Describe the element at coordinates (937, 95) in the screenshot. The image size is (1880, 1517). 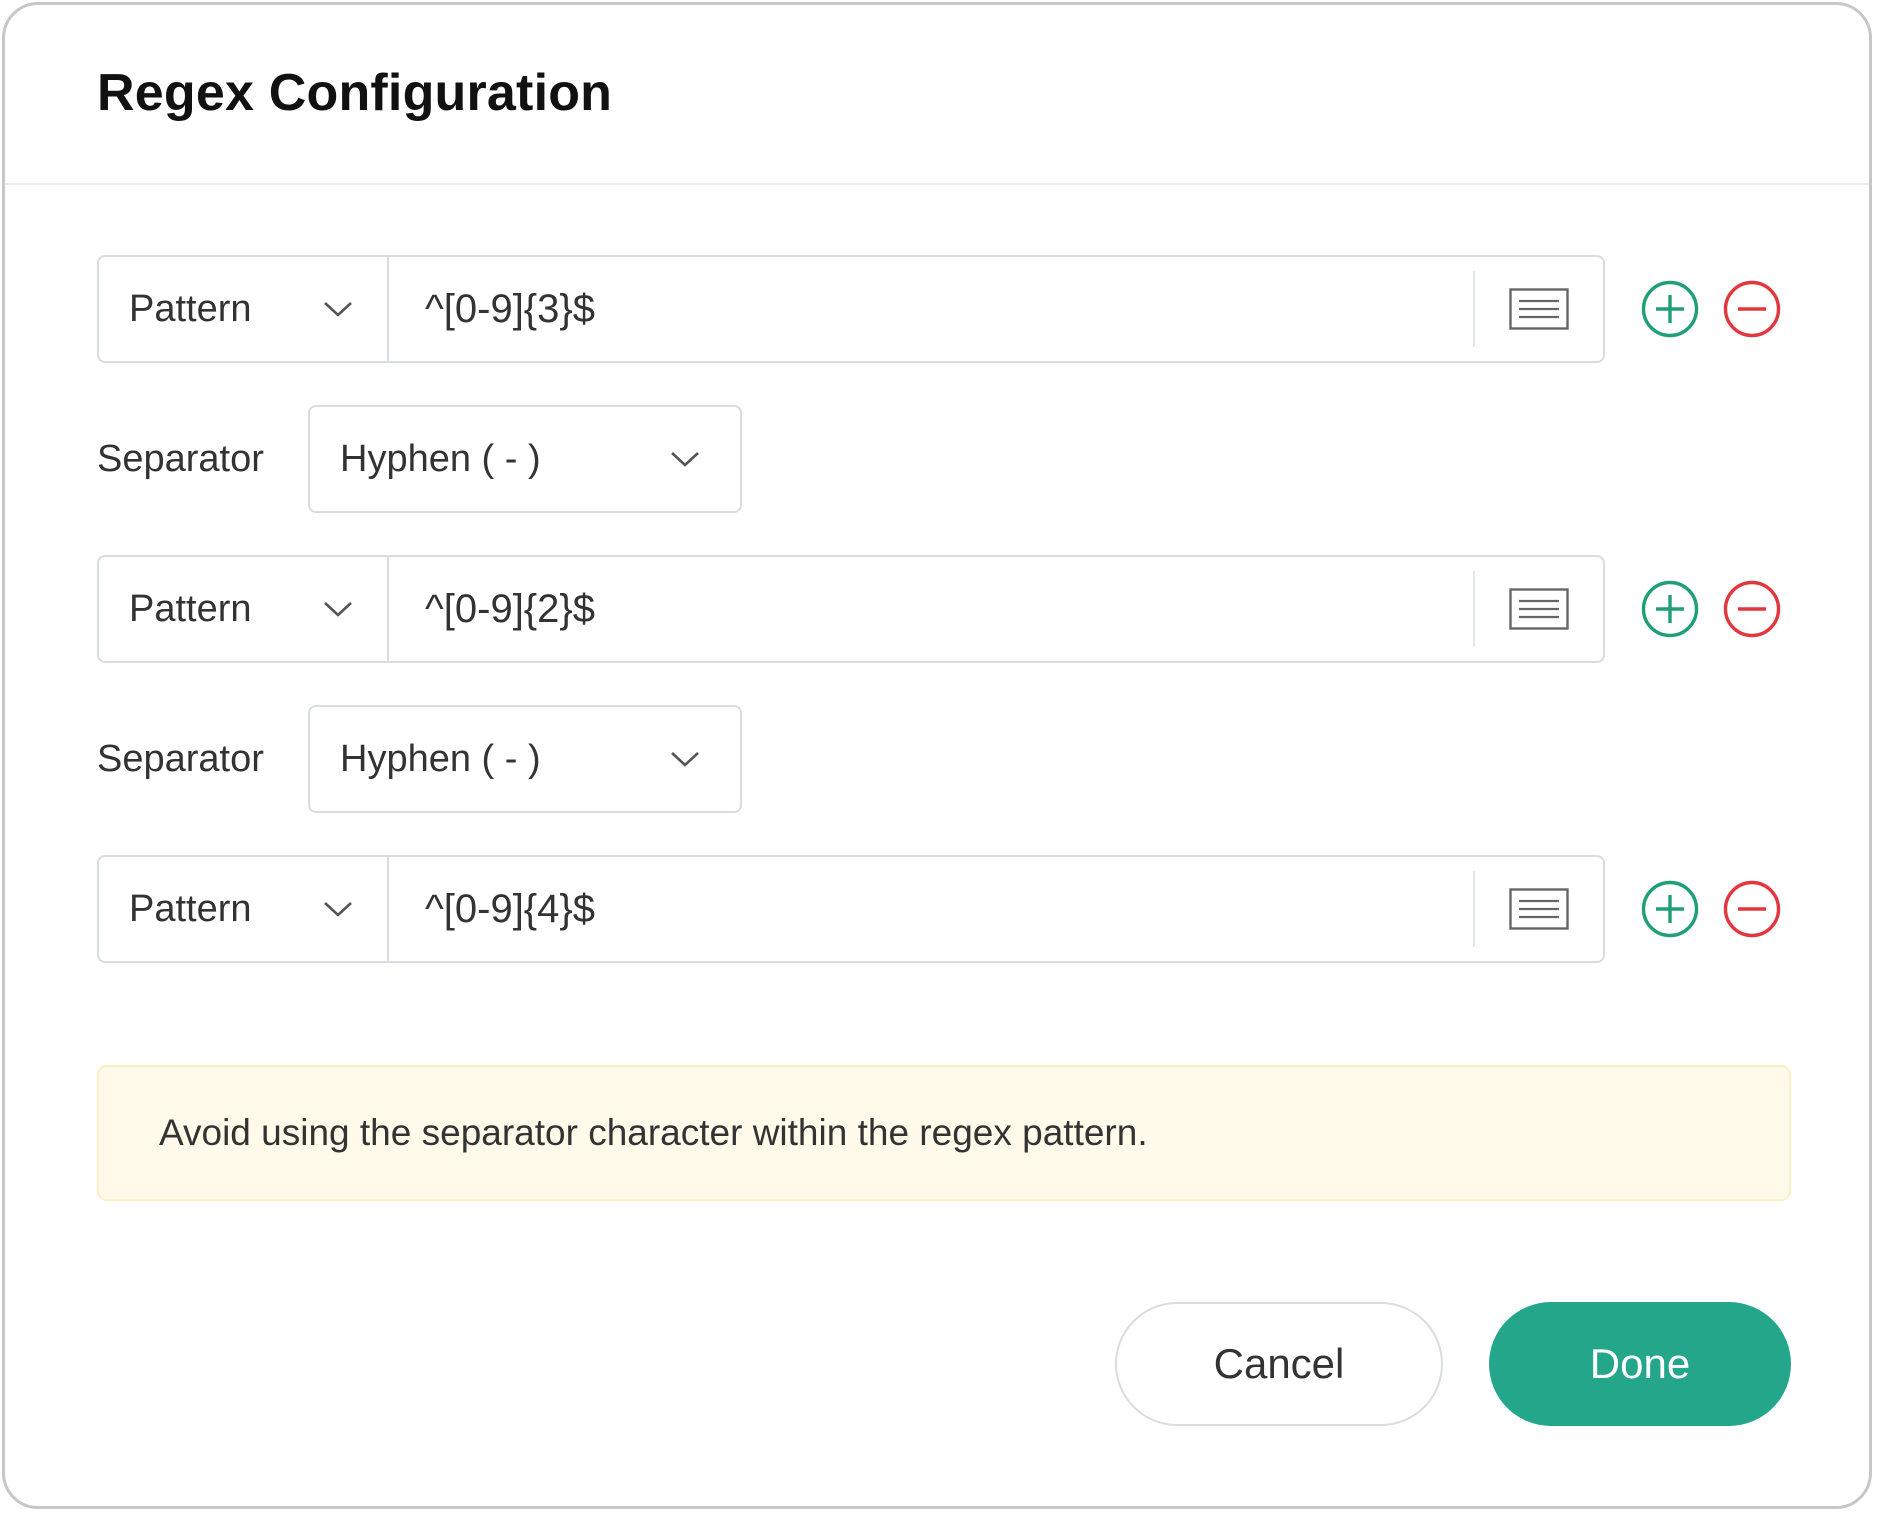
I see `dialog-header: Regex Configuration` at that location.